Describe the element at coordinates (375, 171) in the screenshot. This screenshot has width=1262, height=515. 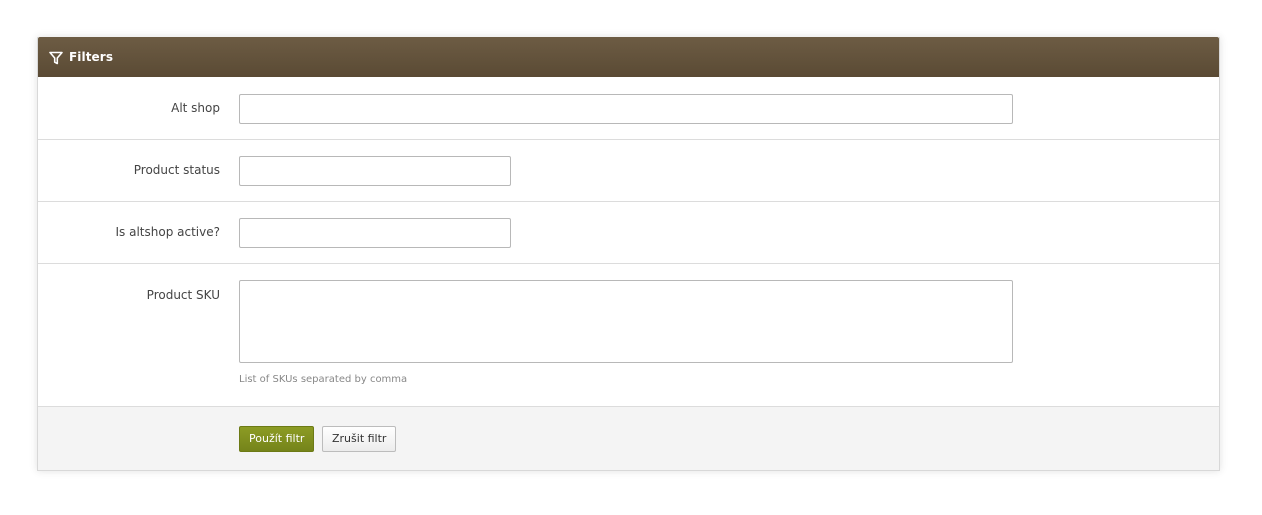
I see `product-status-input` at that location.